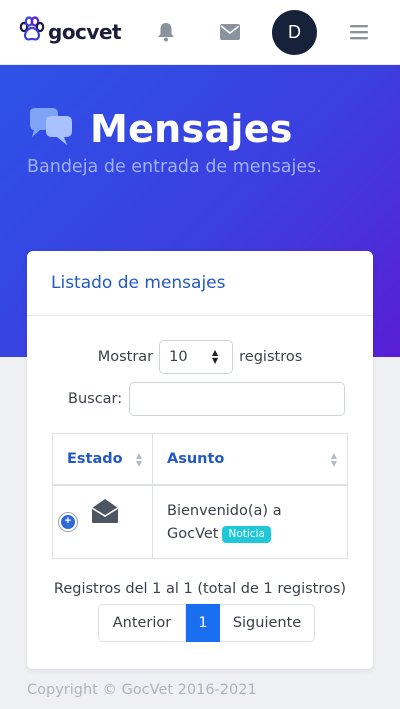  I want to click on search-label: Buscar:, so click(95, 399).